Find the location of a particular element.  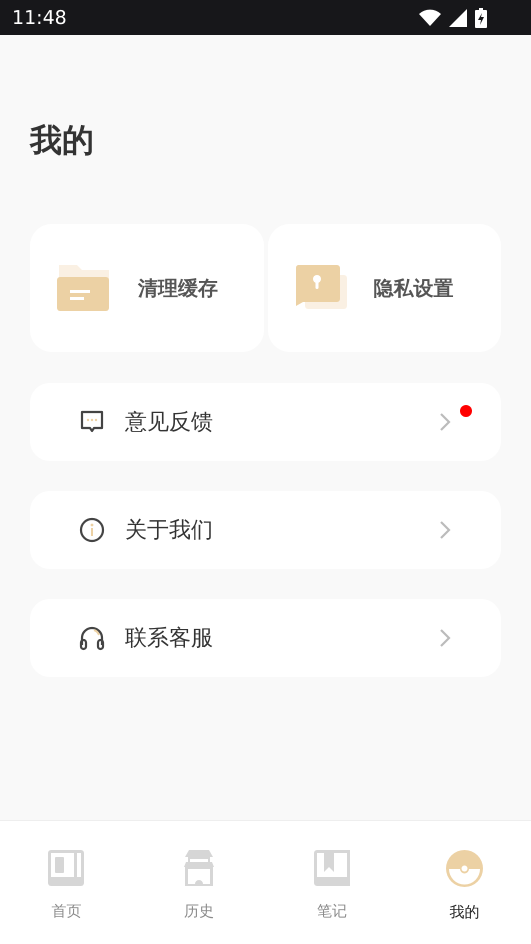

wifi-icon is located at coordinates (430, 17).